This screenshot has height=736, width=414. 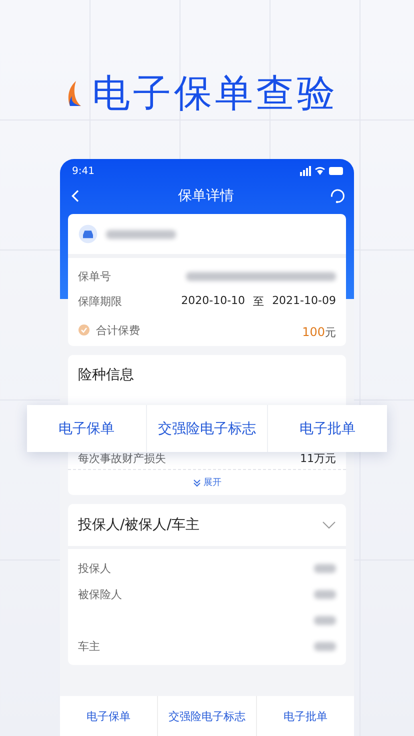 What do you see at coordinates (94, 276) in the screenshot?
I see `field-label: 保单号` at bounding box center [94, 276].